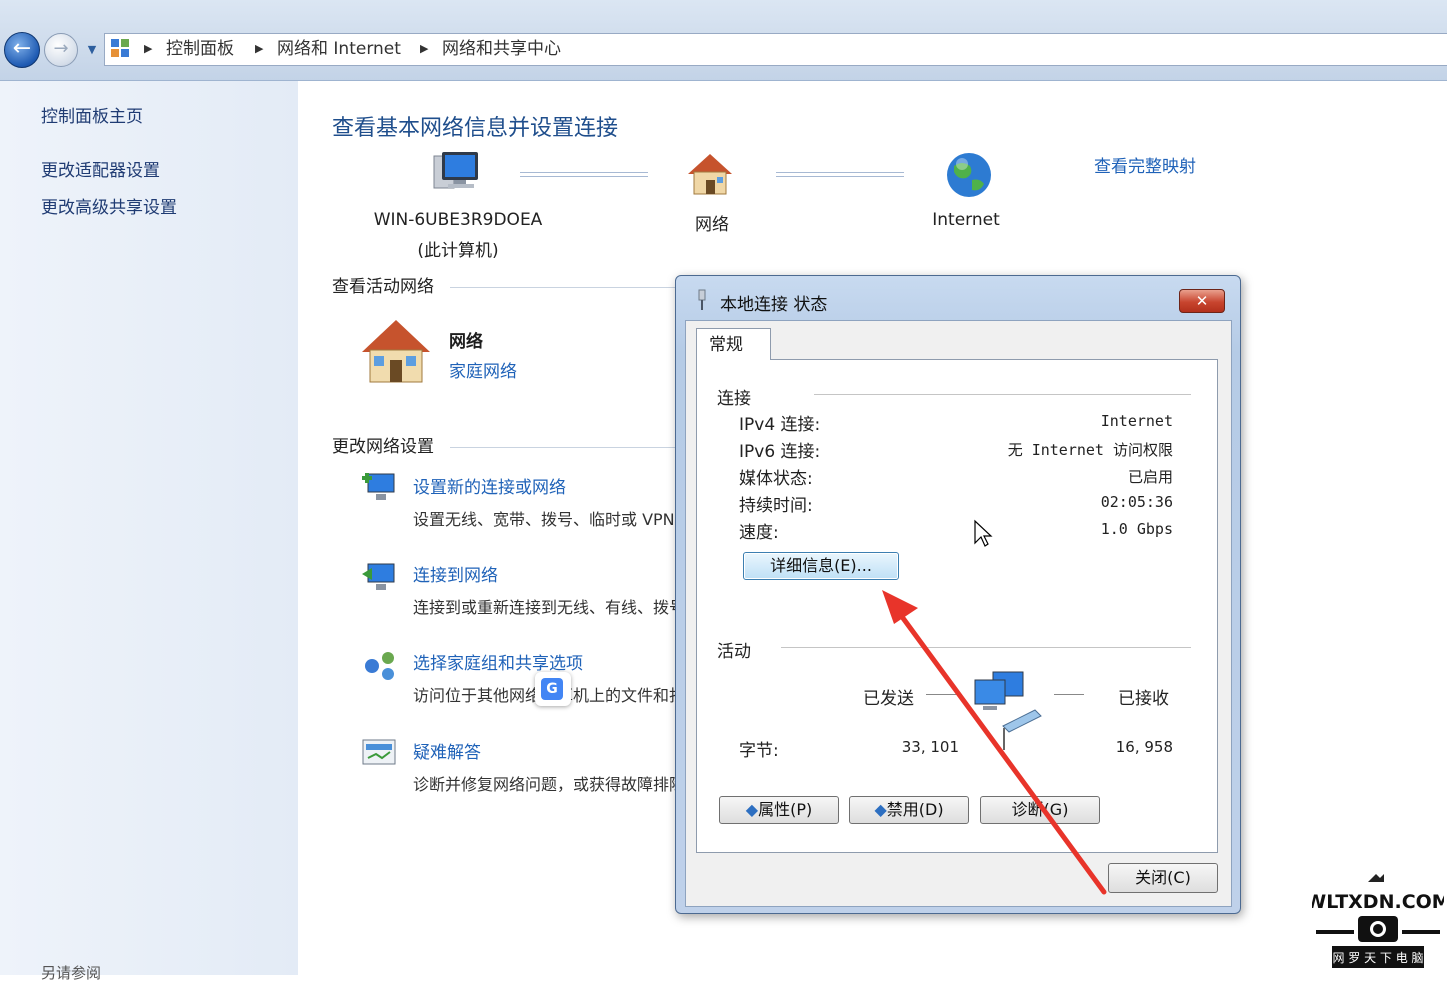  I want to click on ipv4-value: Internet, so click(1136, 421).